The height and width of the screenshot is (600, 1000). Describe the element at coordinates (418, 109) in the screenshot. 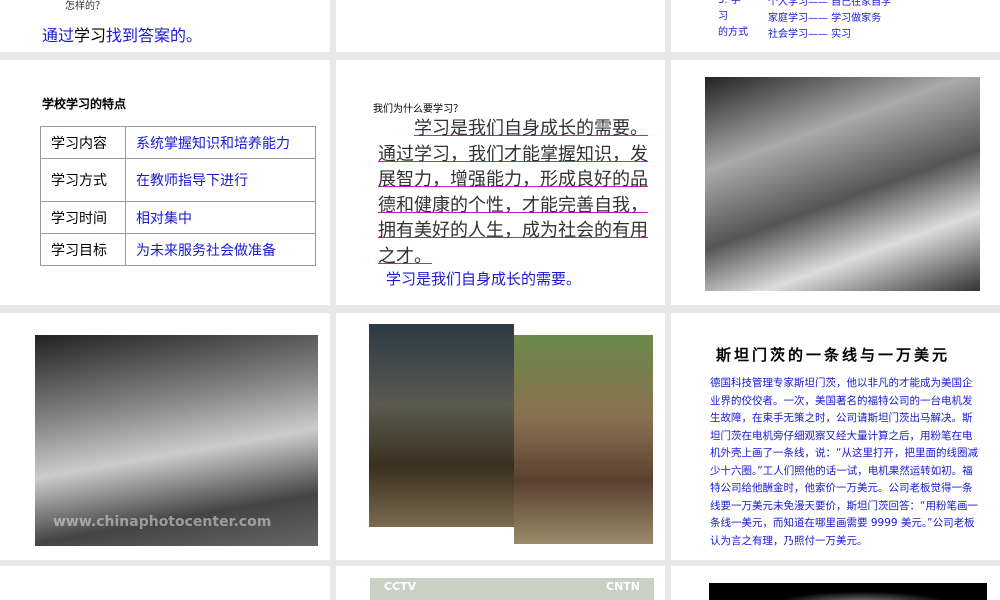

I see `slide-title: 我们为什么要学习？` at that location.